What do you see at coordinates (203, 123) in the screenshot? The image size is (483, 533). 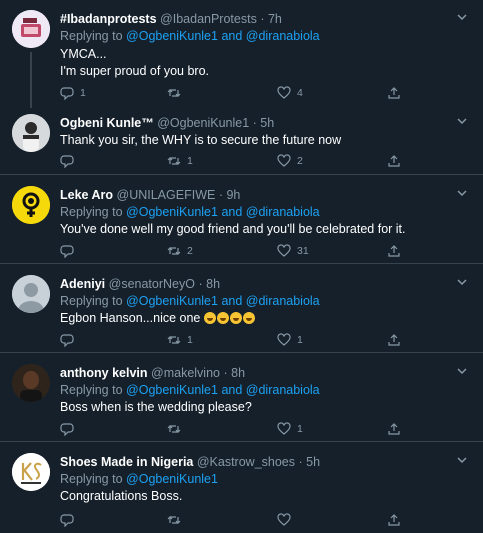 I see `user-handle: @OgbeniKunle1` at bounding box center [203, 123].